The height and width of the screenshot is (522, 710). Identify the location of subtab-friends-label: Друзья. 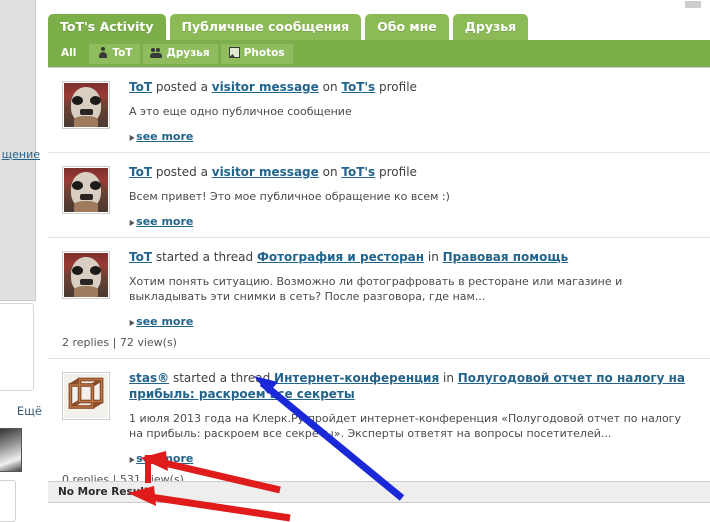
(188, 53).